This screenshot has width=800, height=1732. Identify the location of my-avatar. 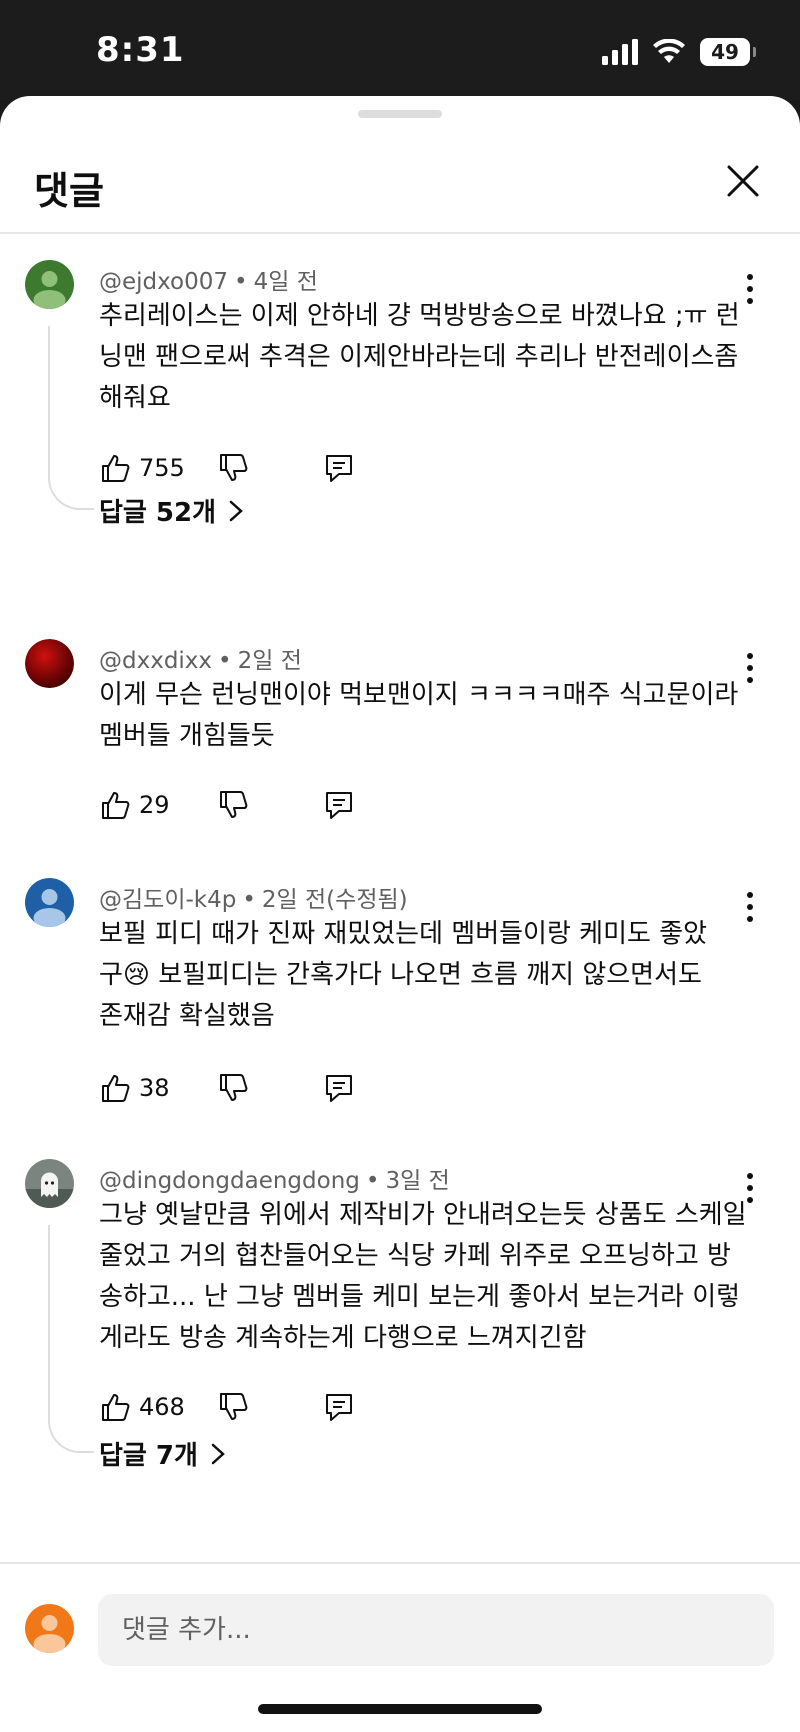
(49, 1628).